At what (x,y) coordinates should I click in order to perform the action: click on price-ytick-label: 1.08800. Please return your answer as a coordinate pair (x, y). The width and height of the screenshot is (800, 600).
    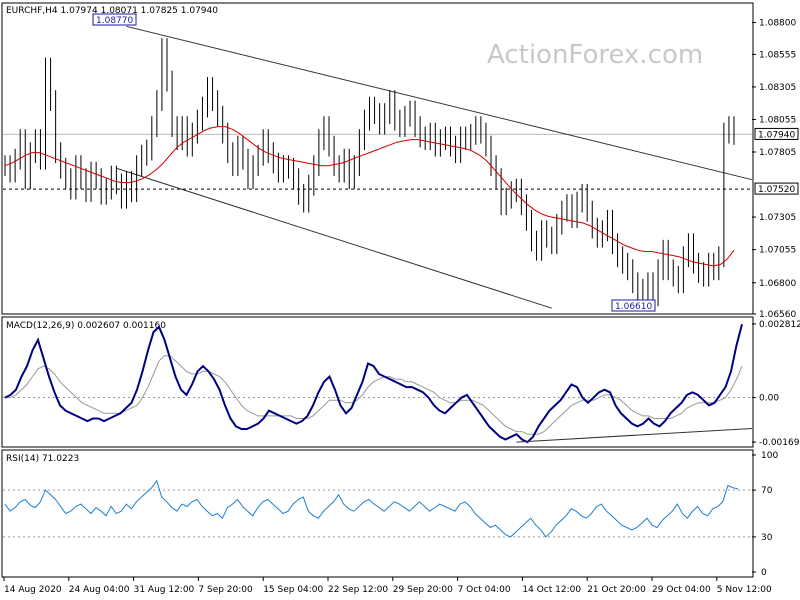
    Looking at the image, I should click on (777, 24).